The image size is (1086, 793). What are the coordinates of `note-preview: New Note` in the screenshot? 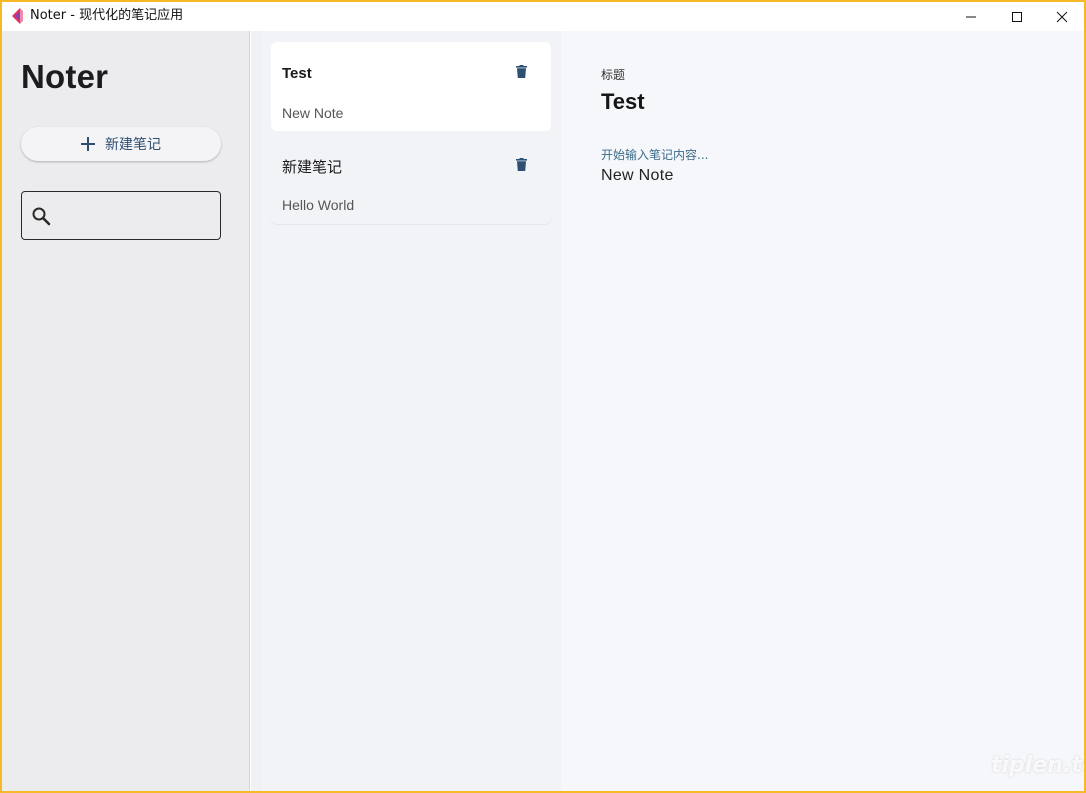 It's located at (313, 113).